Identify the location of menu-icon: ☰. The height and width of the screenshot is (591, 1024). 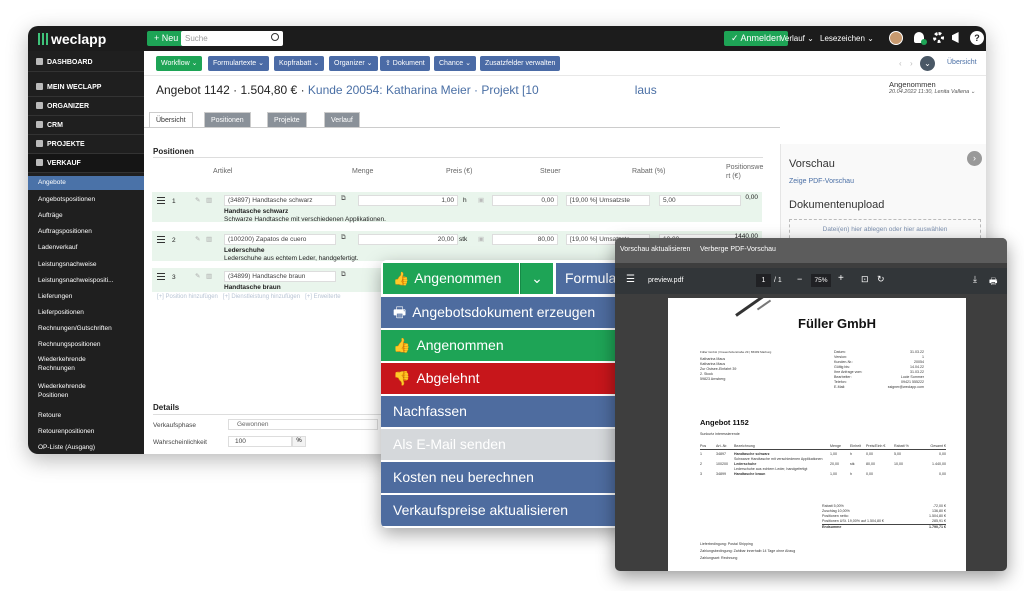
(630, 279).